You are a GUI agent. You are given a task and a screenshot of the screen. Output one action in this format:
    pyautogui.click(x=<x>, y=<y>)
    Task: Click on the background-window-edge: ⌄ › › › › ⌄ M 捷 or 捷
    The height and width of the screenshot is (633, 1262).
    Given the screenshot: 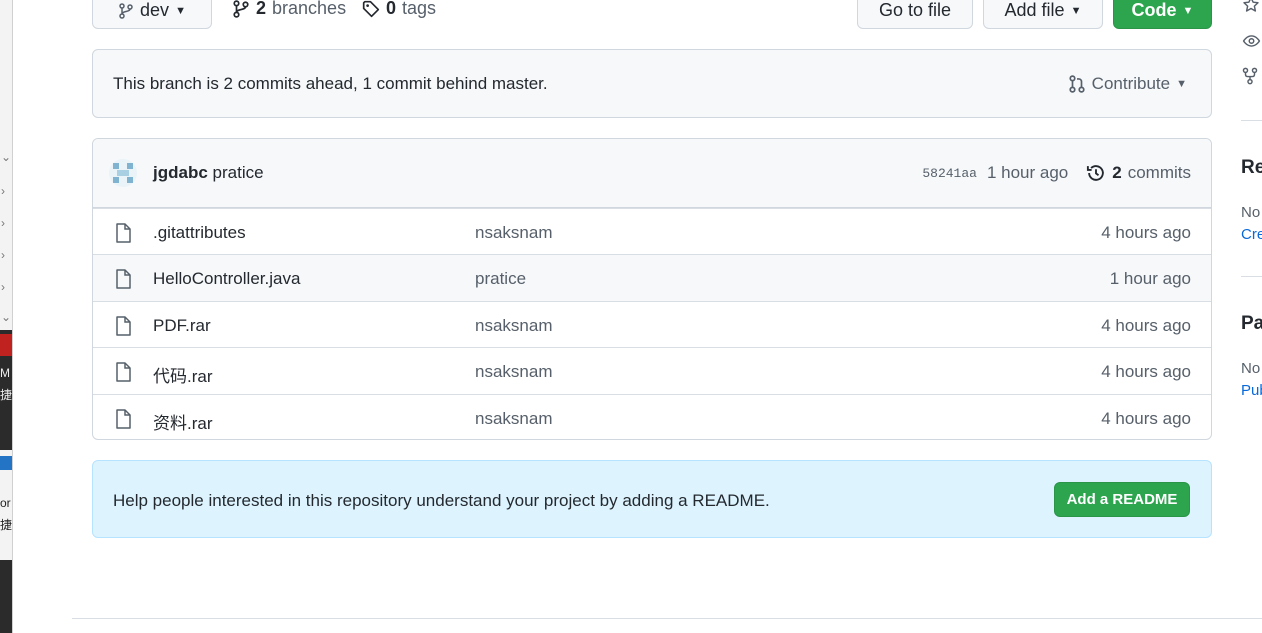 What is the action you would take?
    pyautogui.click(x=6, y=316)
    